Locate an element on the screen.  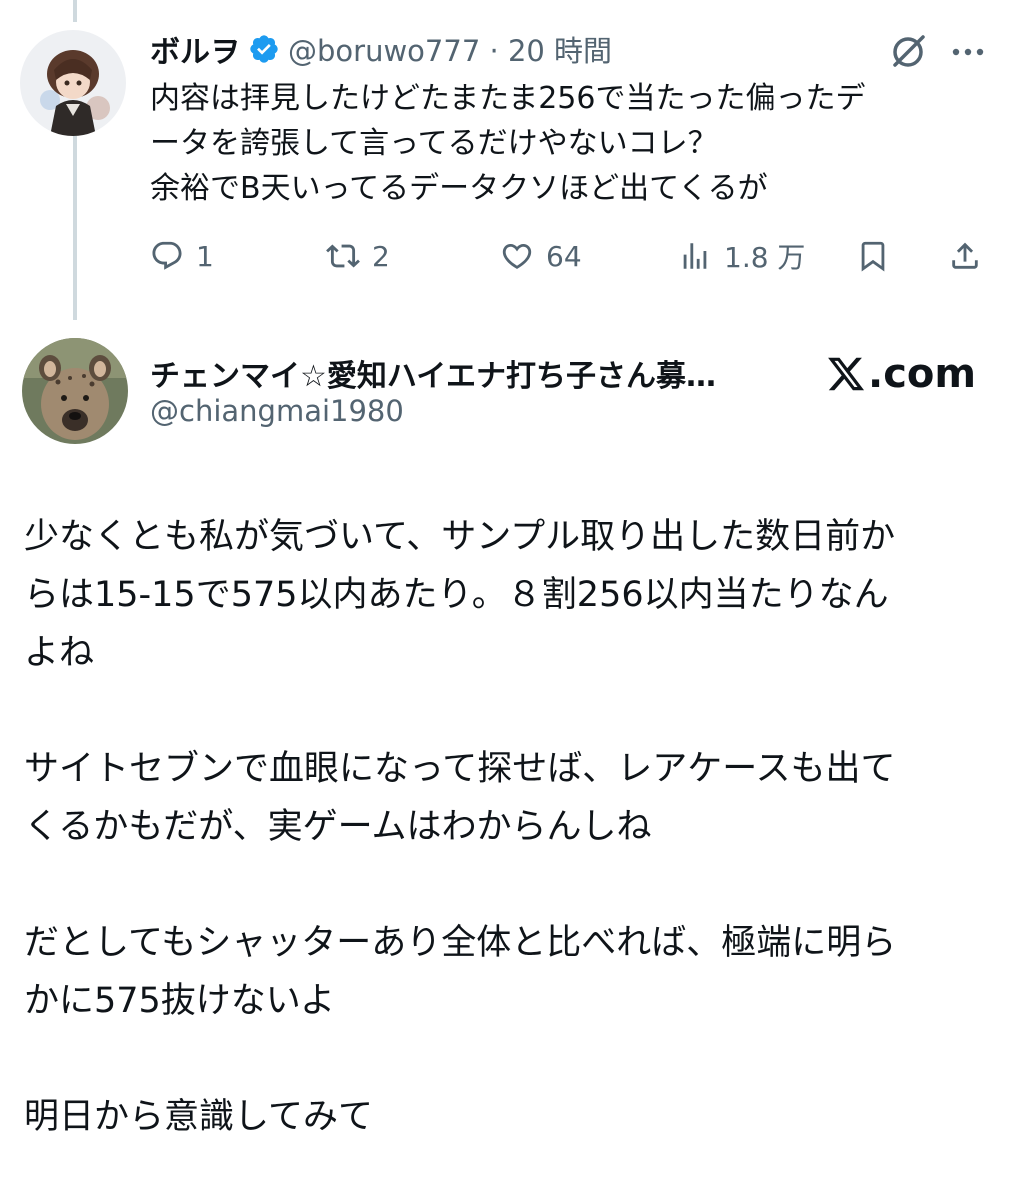
paragraph: だとしてもシャッターあり全体と比べれば、極端に明ら かに575抜けないよ is located at coordinates (509, 972).